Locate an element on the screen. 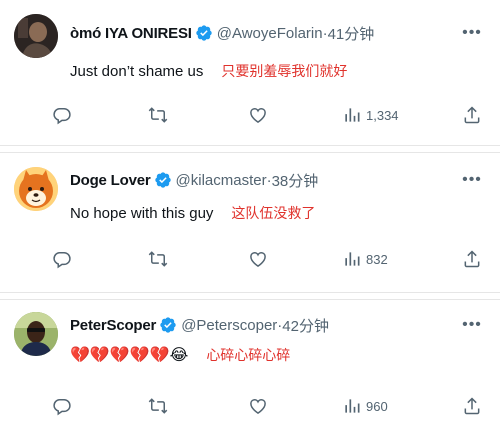 The width and height of the screenshot is (500, 440). views-button: 1,334 is located at coordinates (370, 115).